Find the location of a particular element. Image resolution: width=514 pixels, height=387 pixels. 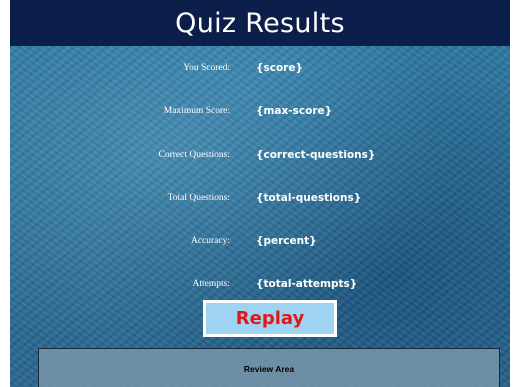

attempts-value: {total-attempts} is located at coordinates (307, 284).